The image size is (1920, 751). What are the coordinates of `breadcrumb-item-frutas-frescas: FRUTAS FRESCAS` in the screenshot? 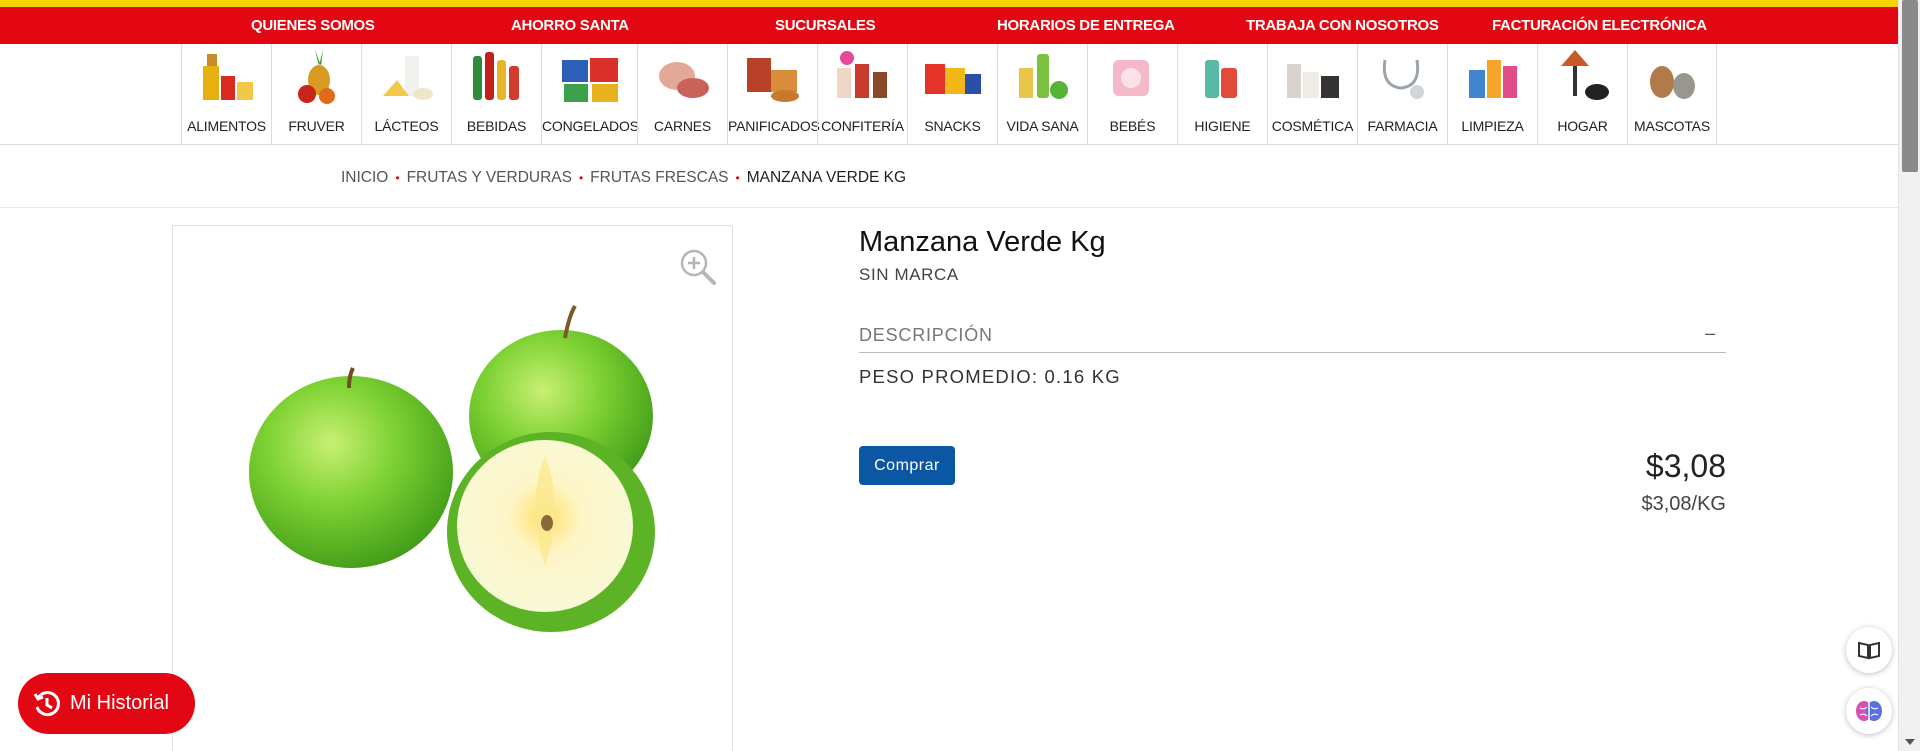 It's located at (659, 177).